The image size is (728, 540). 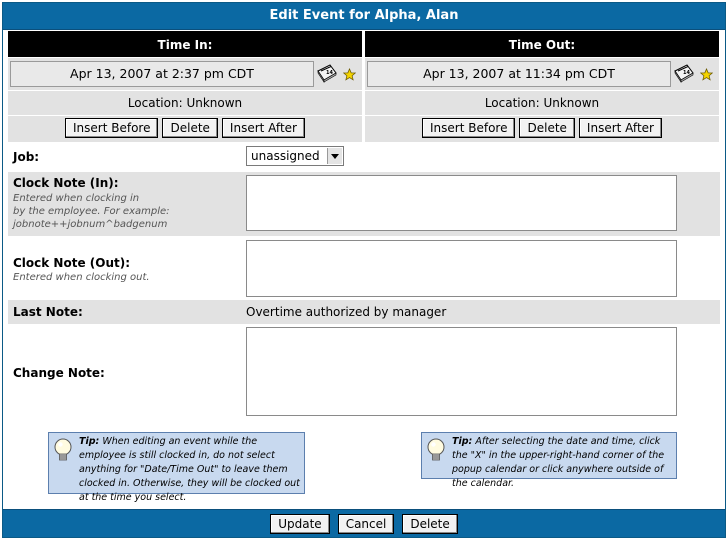 What do you see at coordinates (620, 128) in the screenshot?
I see `time-out-insert-after-button: Insert After` at bounding box center [620, 128].